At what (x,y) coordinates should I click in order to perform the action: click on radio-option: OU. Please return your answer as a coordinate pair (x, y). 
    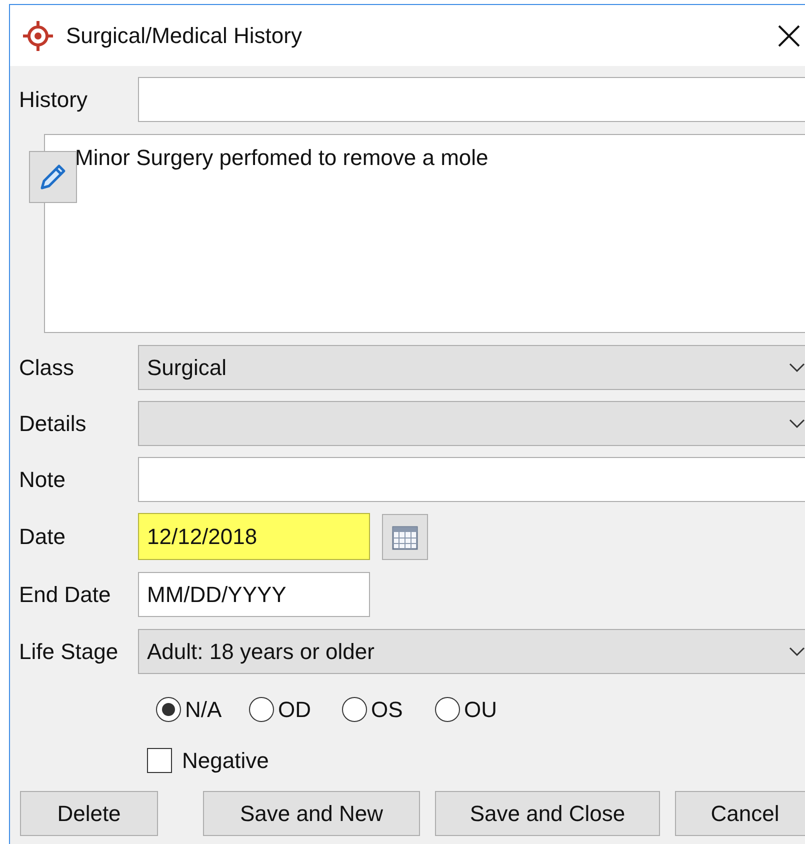
    Looking at the image, I should click on (474, 709).